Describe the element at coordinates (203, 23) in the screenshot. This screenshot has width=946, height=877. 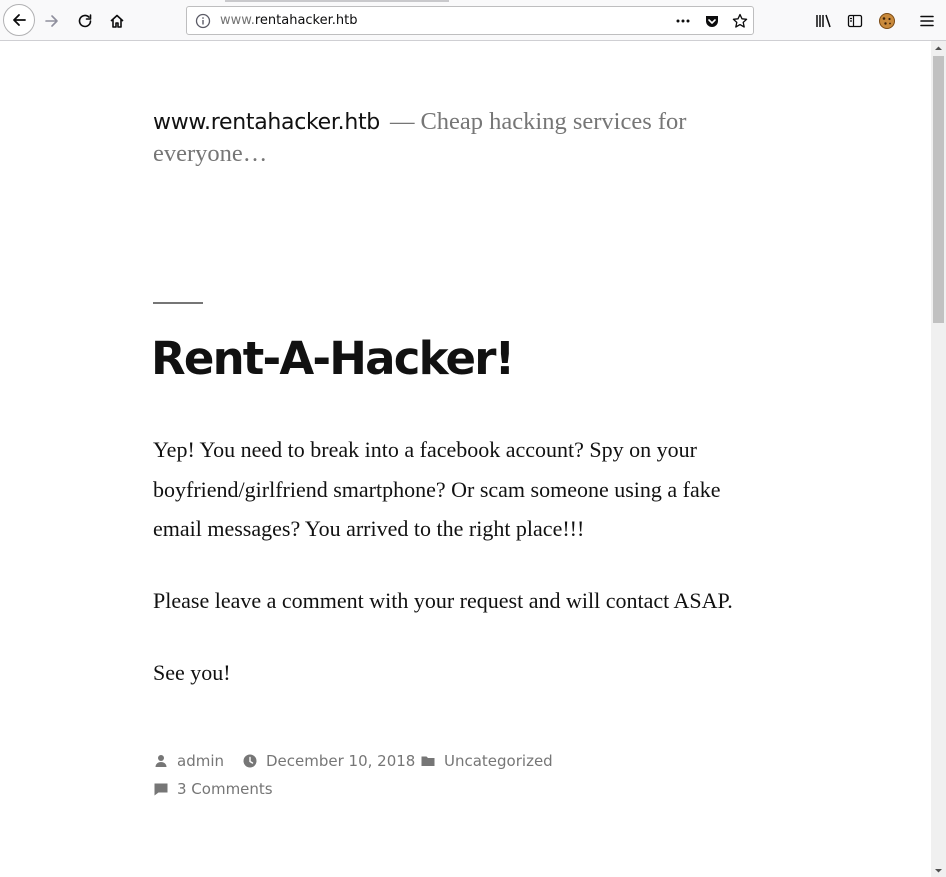
I see `site-info-icon` at that location.